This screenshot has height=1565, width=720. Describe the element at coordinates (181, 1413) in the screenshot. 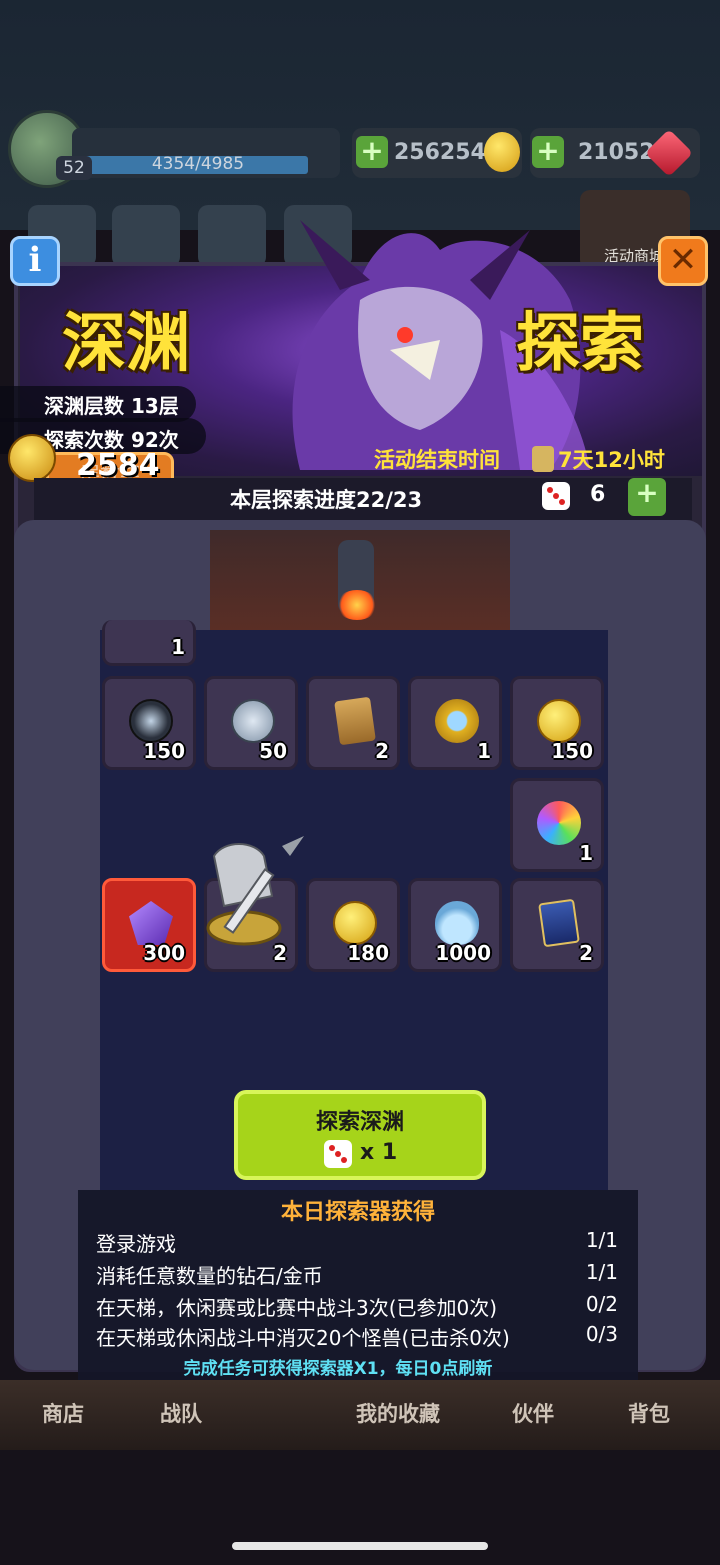

I see `nav-team: 战队` at that location.